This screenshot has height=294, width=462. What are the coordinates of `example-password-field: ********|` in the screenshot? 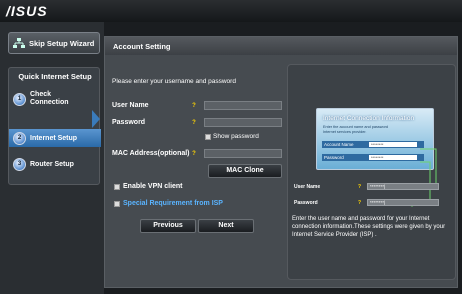 It's located at (403, 202).